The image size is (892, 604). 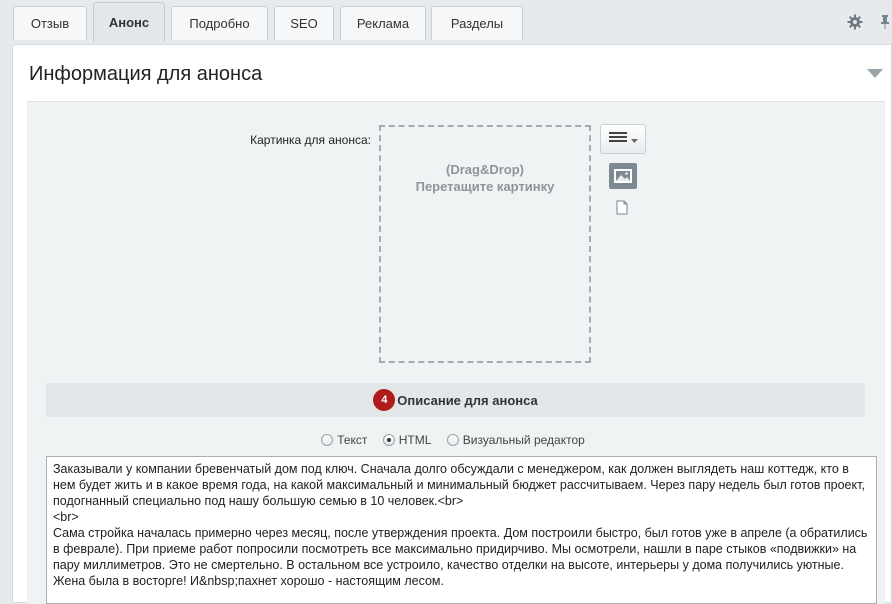 What do you see at coordinates (617, 139) in the screenshot?
I see `hamburger-menu-icon` at bounding box center [617, 139].